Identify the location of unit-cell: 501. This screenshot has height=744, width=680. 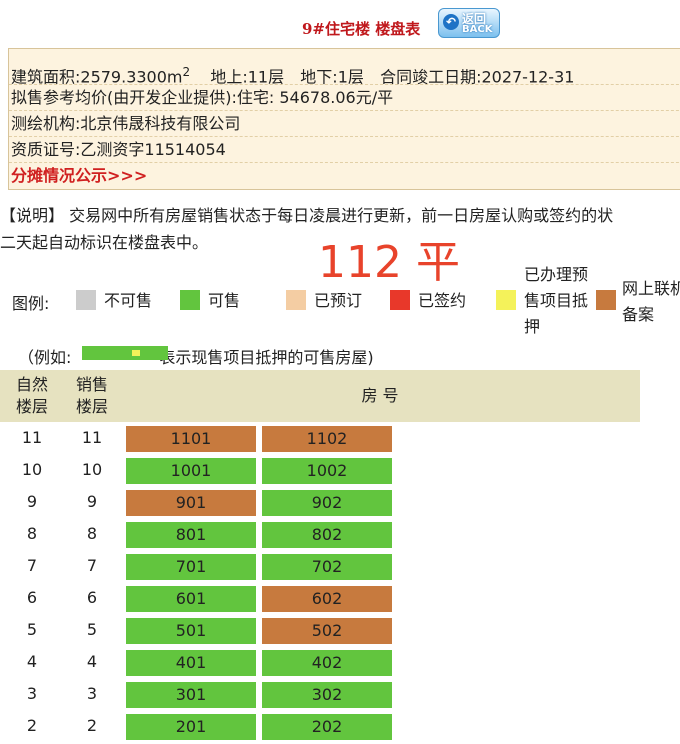
(191, 631).